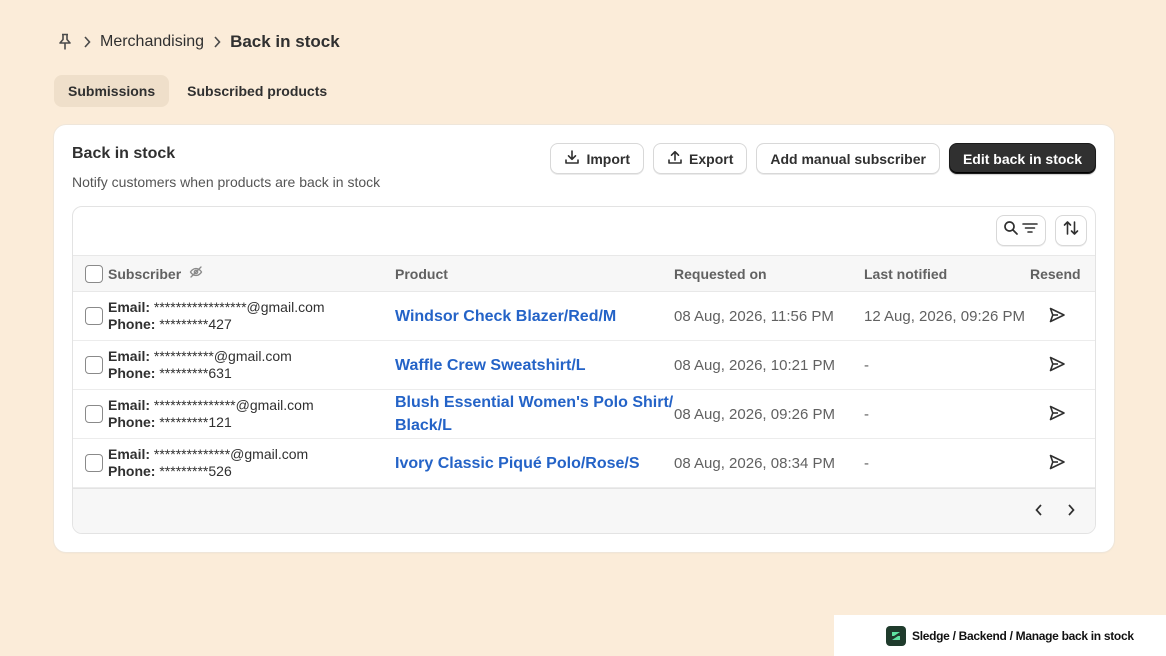  Describe the element at coordinates (754, 414) in the screenshot. I see `requested-on: 08 Aug, 2026, 09:26 PM` at that location.